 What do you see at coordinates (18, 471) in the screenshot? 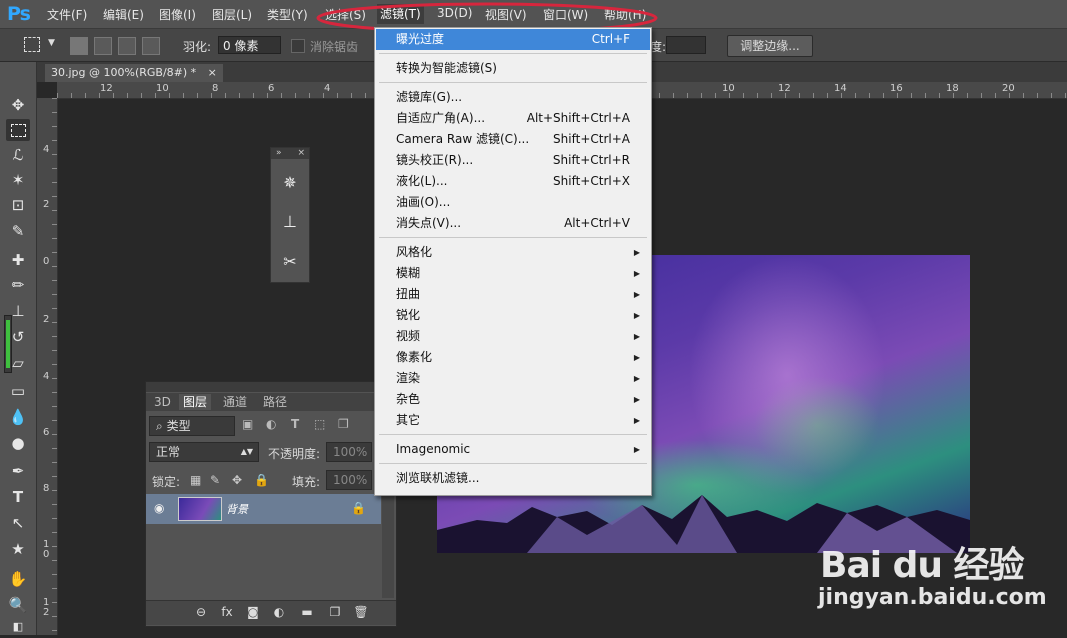
I see `pen-tool-icon: ✒` at bounding box center [18, 471].